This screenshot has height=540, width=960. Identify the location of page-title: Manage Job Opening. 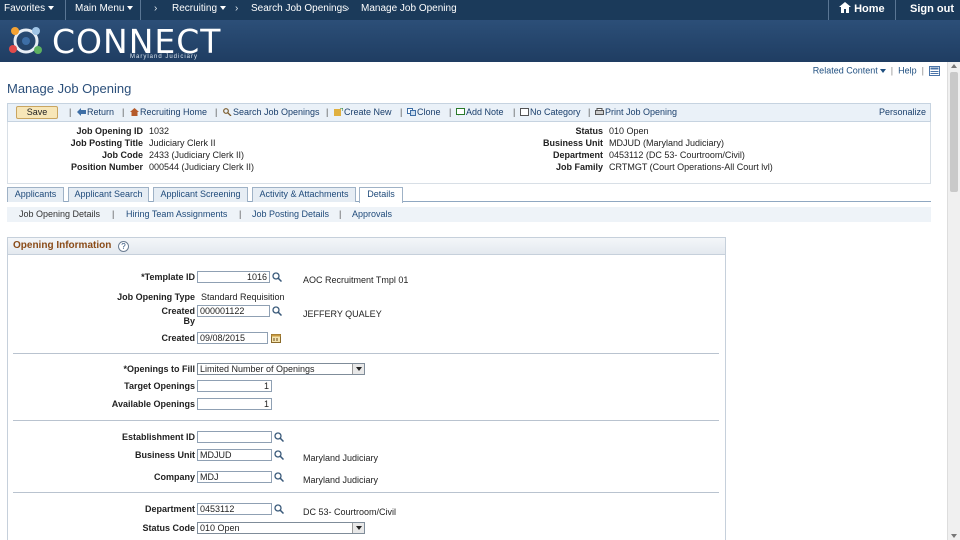
(69, 88).